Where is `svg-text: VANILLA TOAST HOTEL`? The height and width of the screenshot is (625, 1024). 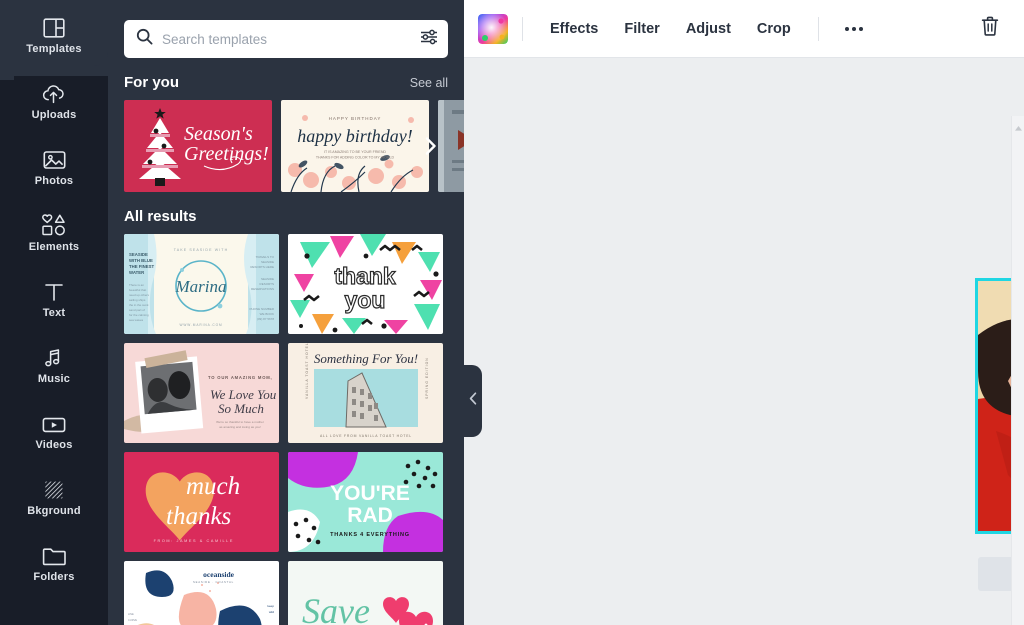 svg-text: VANILLA TOAST HOTEL is located at coordinates (307, 371).